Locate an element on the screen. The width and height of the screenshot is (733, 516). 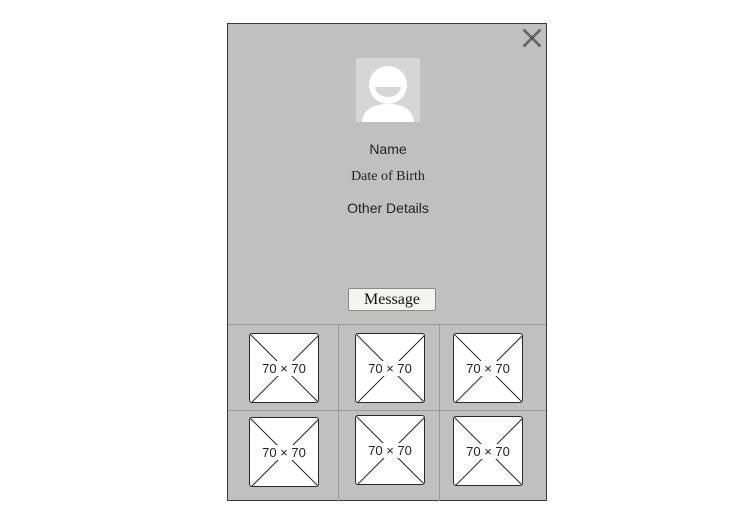
profile-name: Name is located at coordinates (388, 149).